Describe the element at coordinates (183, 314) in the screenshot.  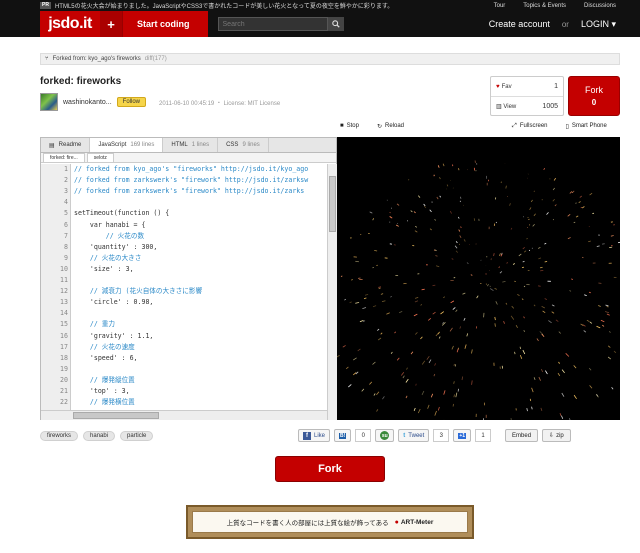
I see `code-line: 14` at that location.